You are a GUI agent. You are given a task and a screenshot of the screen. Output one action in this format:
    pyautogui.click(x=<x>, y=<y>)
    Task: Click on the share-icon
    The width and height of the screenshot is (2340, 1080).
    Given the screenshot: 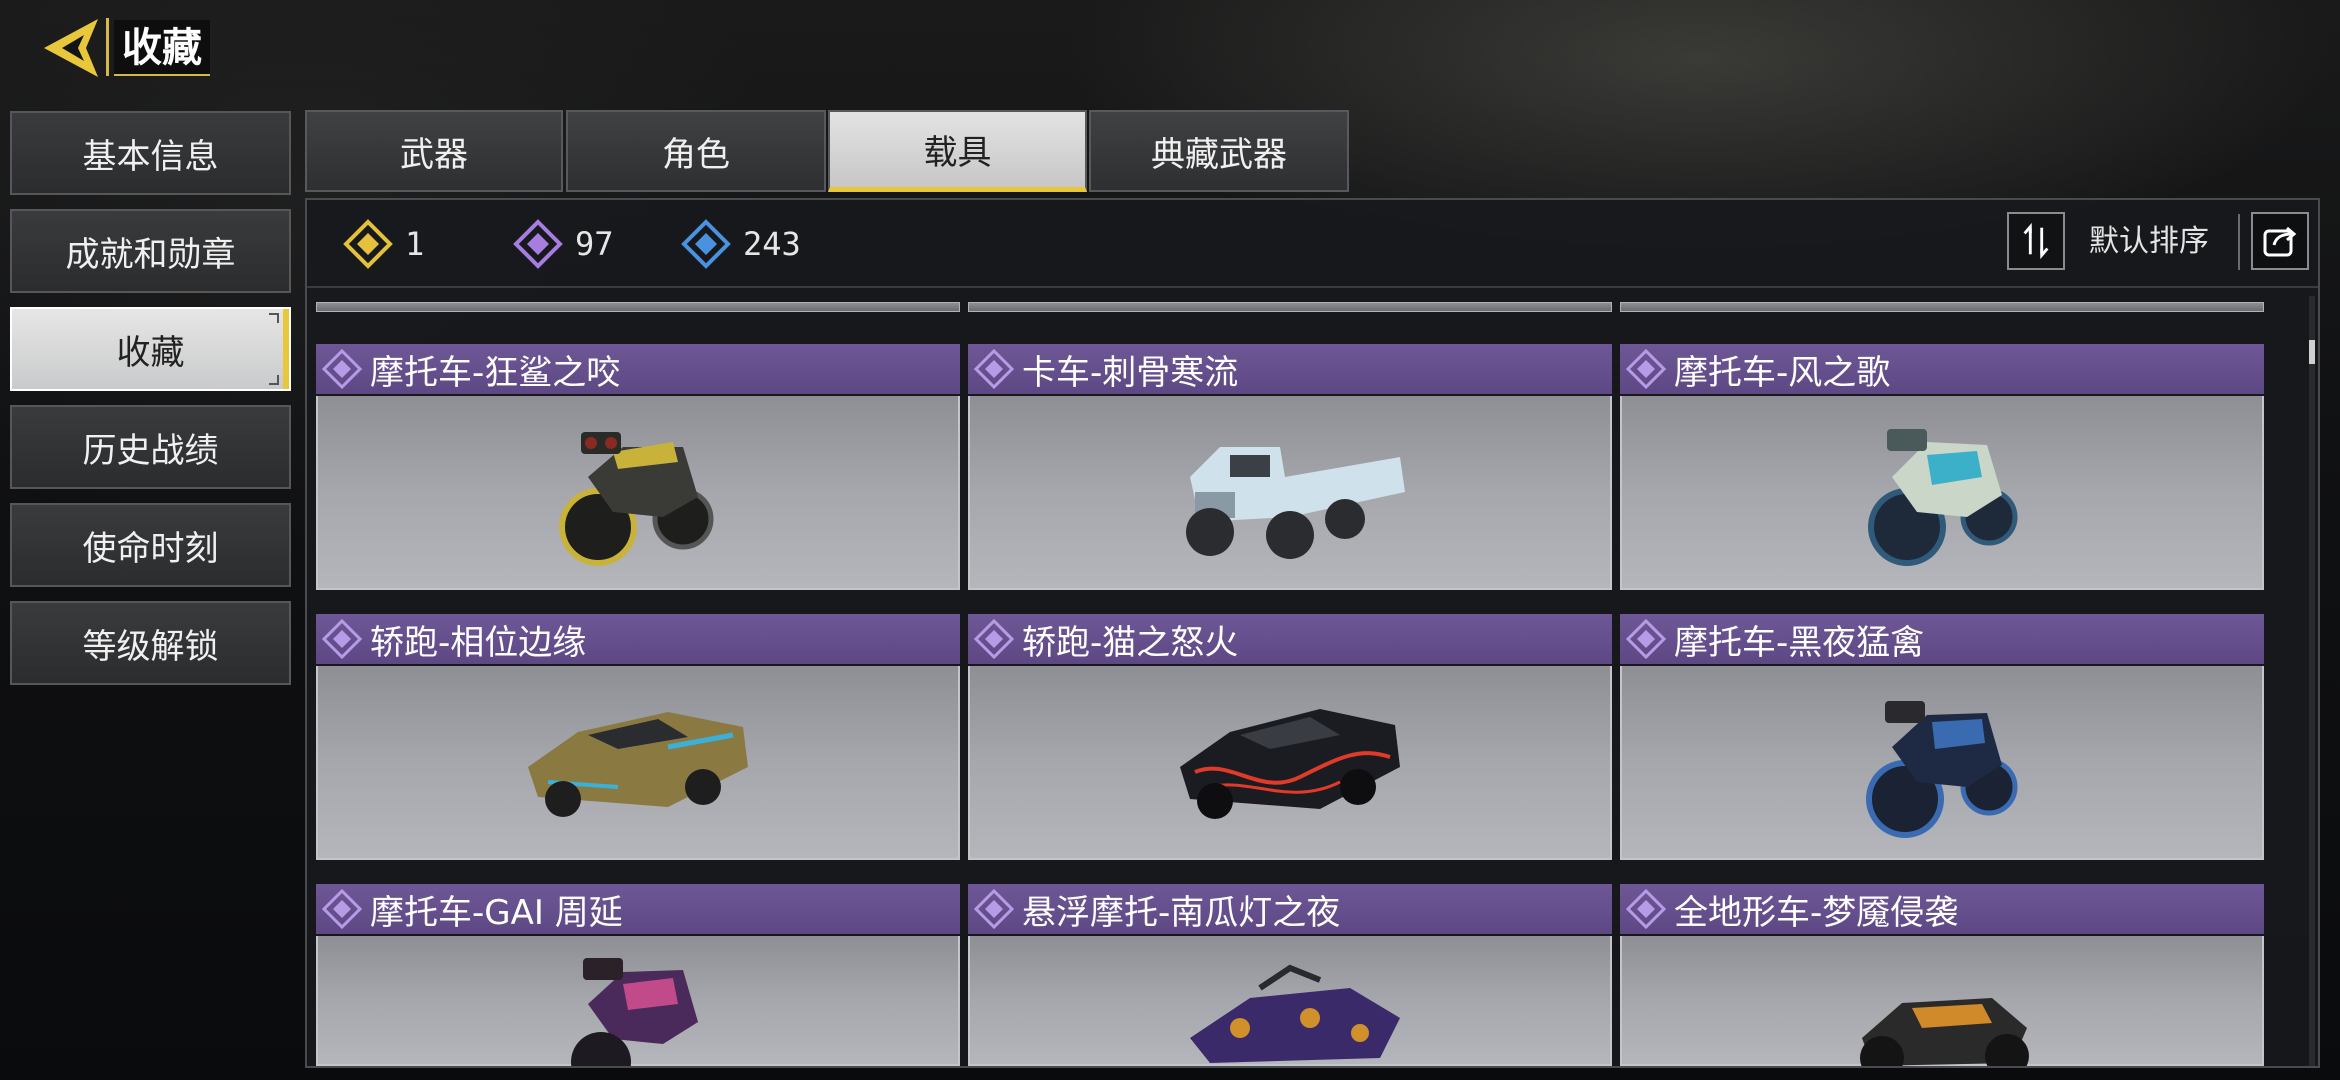 What is the action you would take?
    pyautogui.click(x=2280, y=241)
    